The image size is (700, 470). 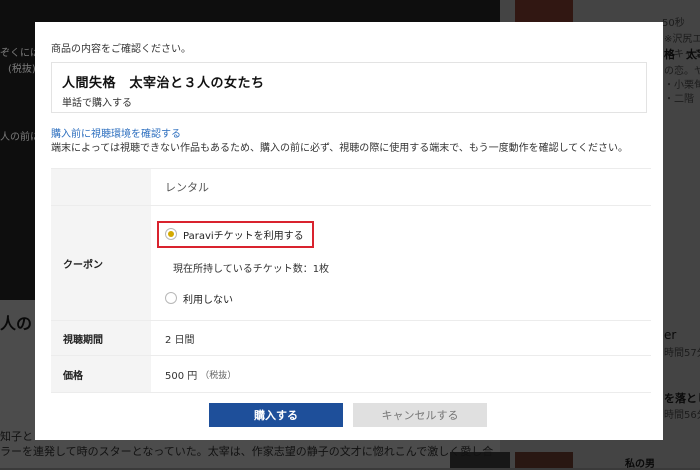 What do you see at coordinates (171, 298) in the screenshot?
I see `radio-unchecked-icon` at bounding box center [171, 298].